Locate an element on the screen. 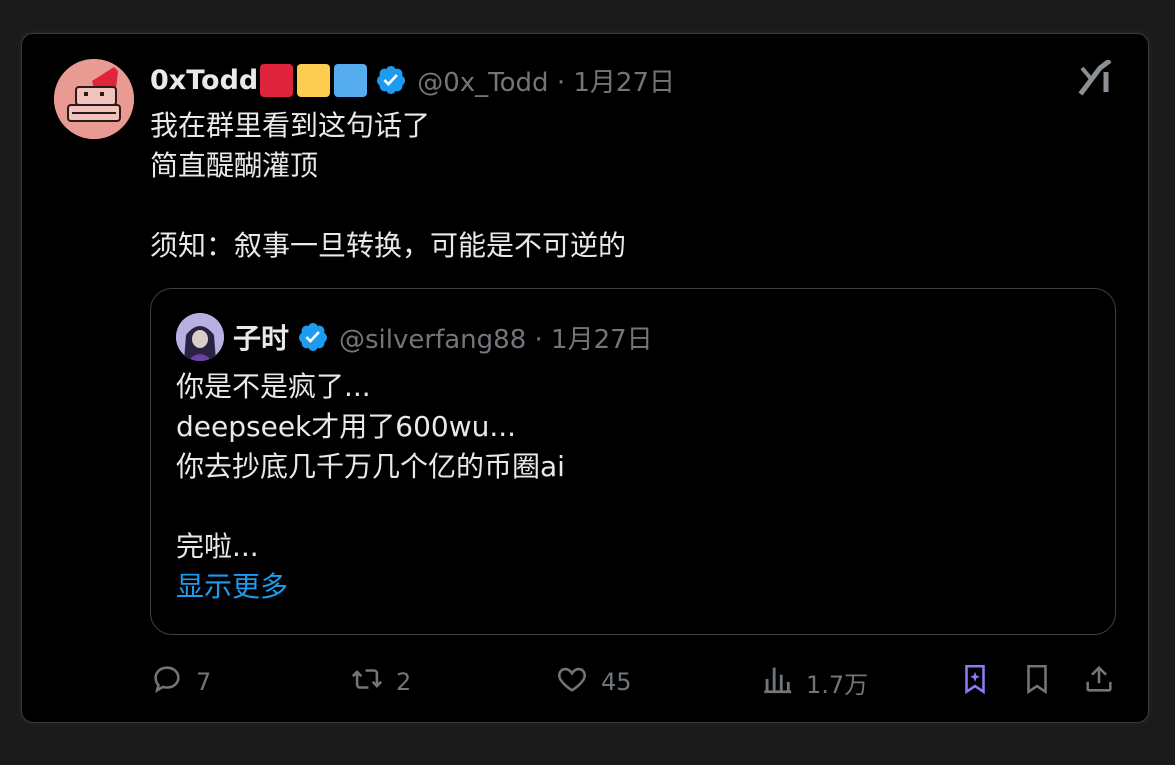 The height and width of the screenshot is (765, 1175). quoted-text-line is located at coordinates (626, 507).